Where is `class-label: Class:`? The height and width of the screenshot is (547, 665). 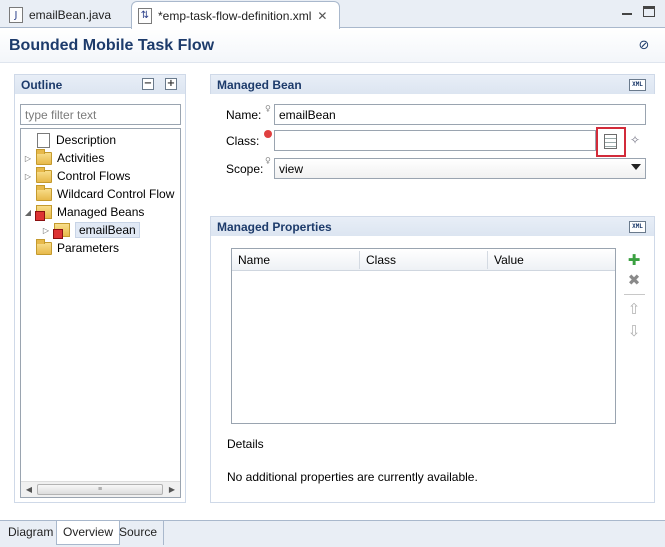
class-label: Class: is located at coordinates (243, 141).